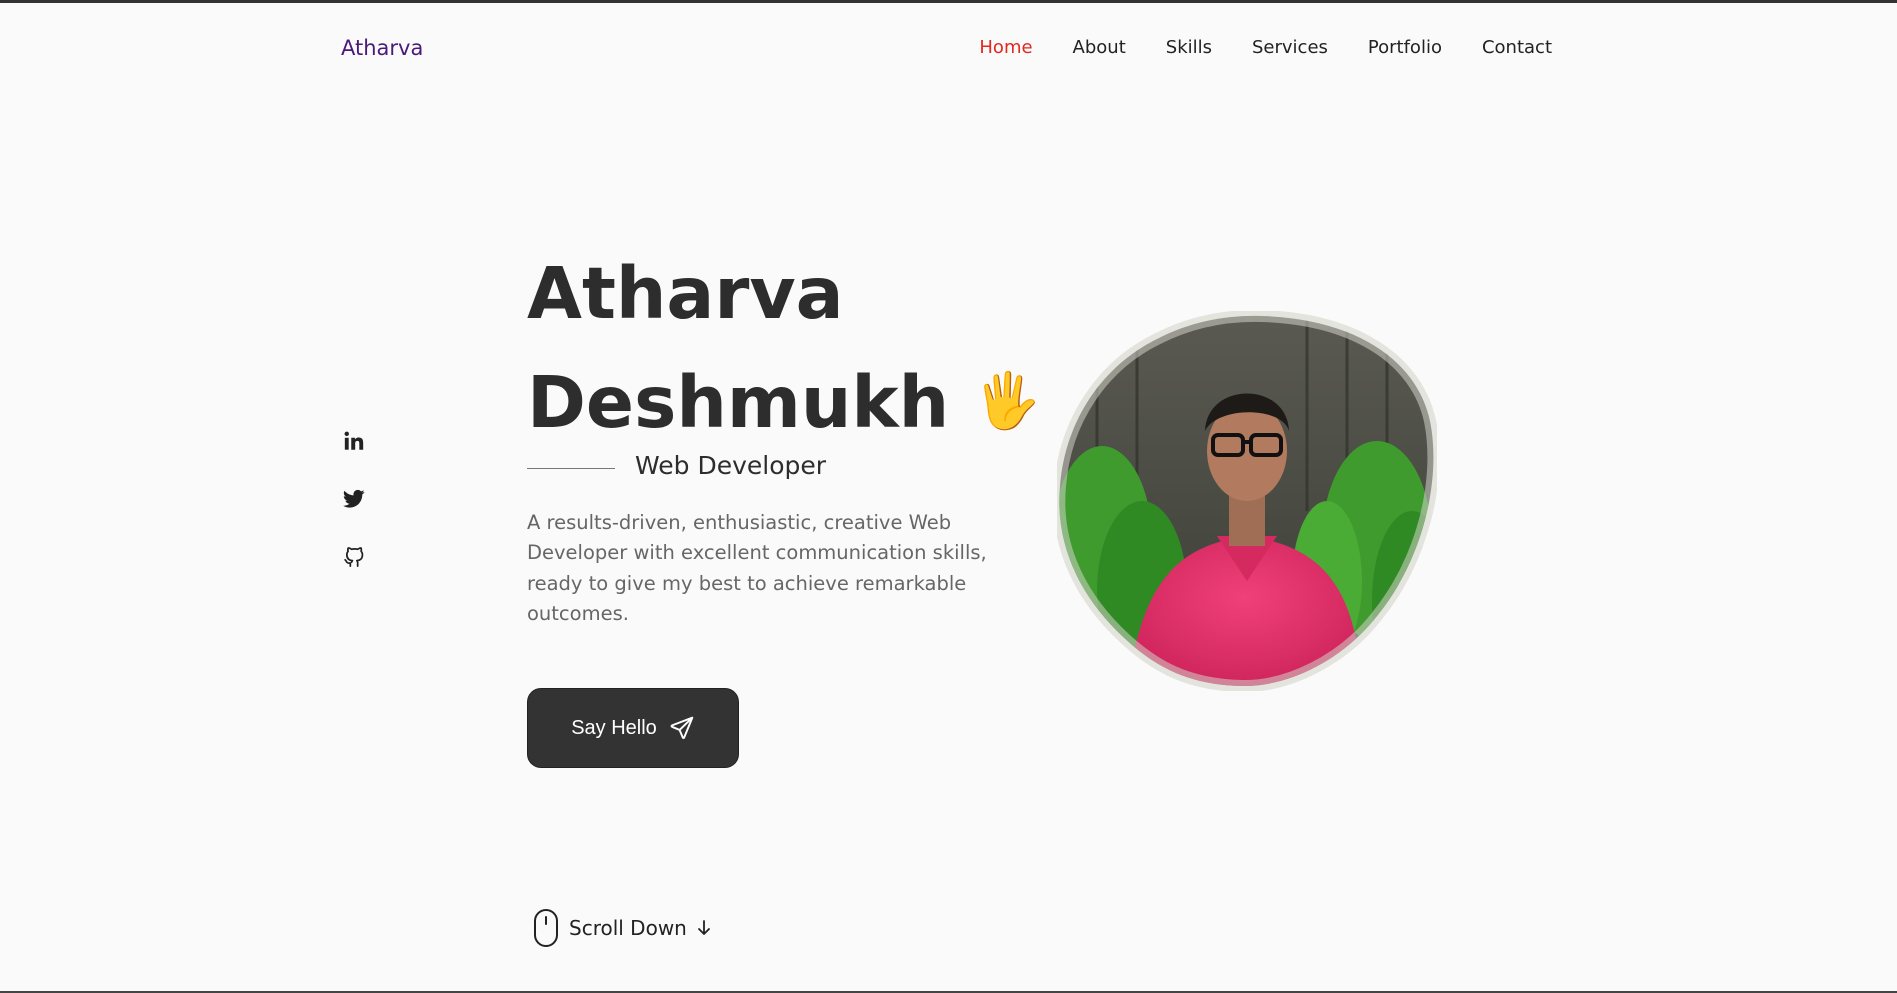 The width and height of the screenshot is (1897, 993). I want to click on linkedin-icon, so click(354, 440).